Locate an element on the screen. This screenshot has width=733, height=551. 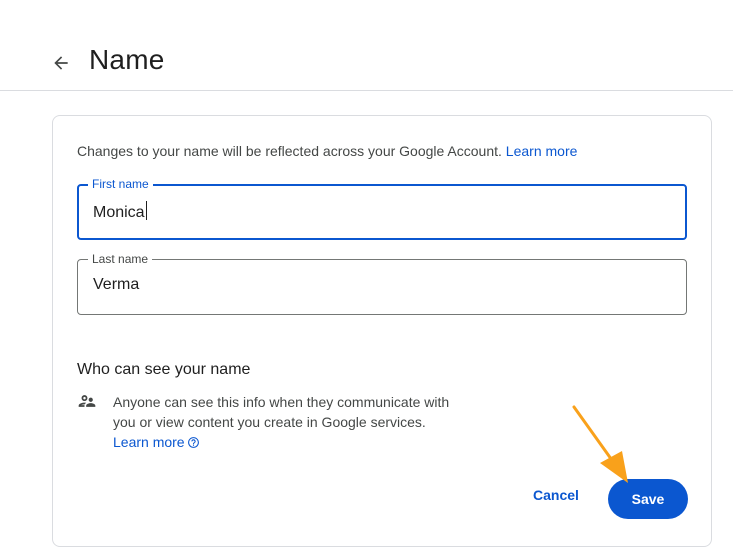
cancel-button: Cancel is located at coordinates (556, 499).